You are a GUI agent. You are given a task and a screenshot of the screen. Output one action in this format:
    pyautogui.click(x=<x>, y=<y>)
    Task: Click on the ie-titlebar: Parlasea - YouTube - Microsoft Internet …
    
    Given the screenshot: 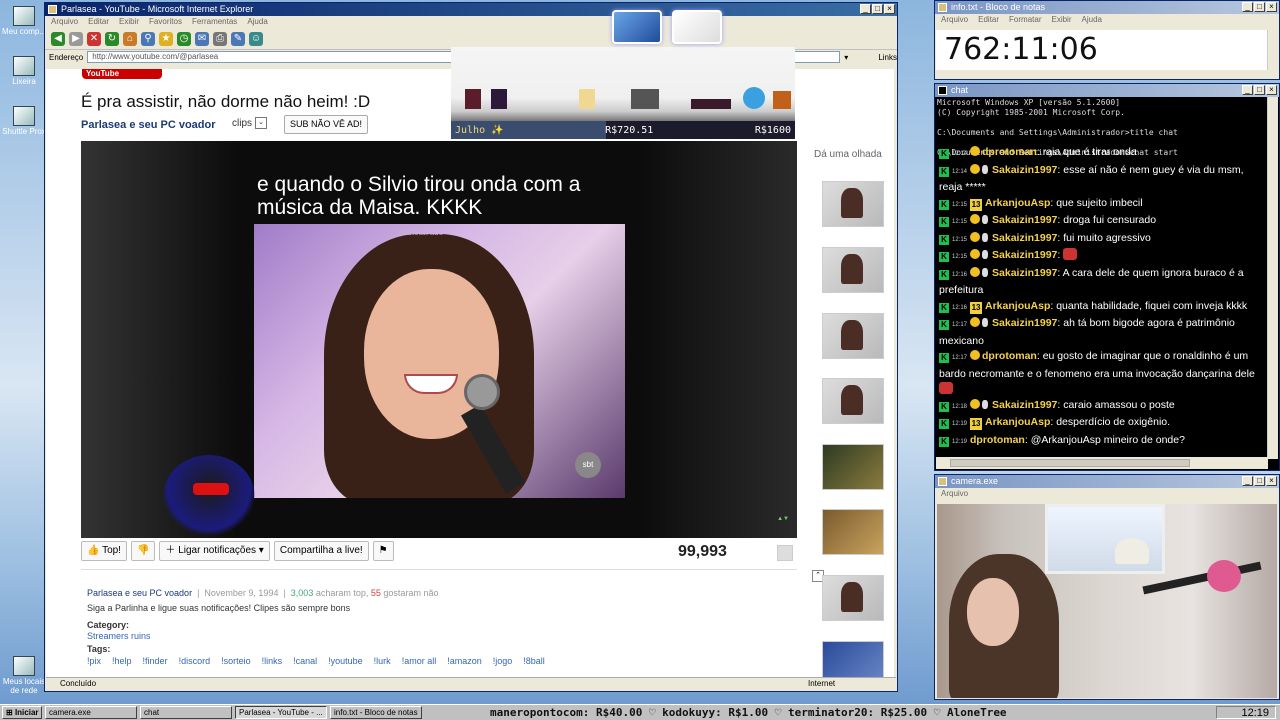 What is the action you would take?
    pyautogui.click(x=471, y=9)
    